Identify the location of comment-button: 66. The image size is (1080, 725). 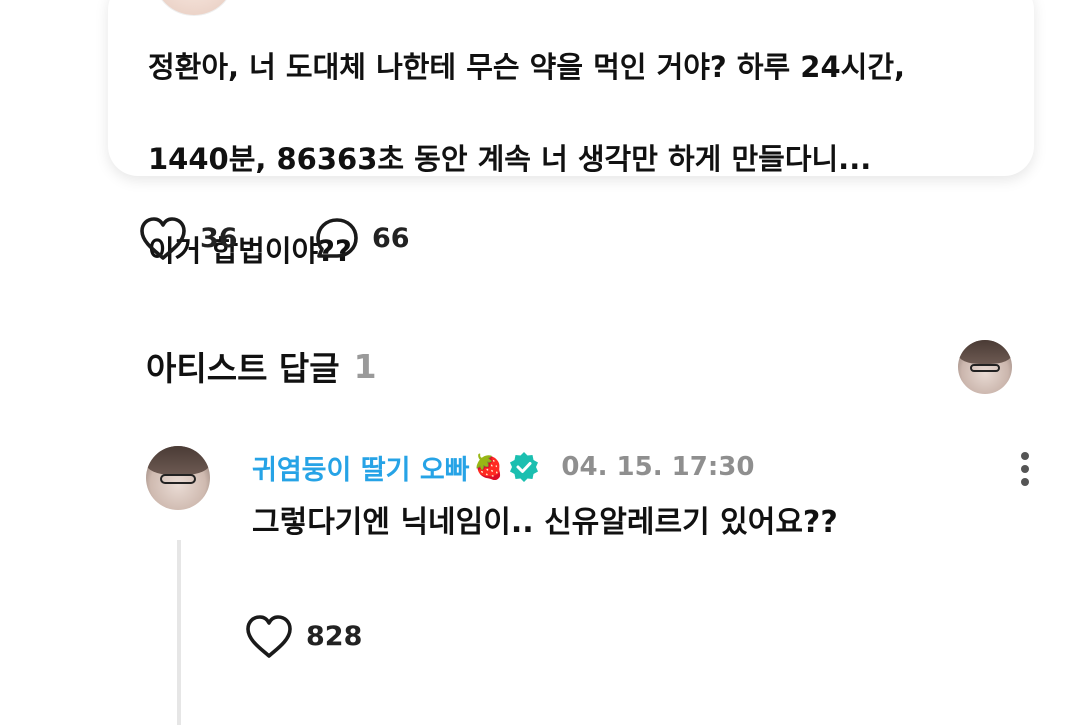
(362, 239).